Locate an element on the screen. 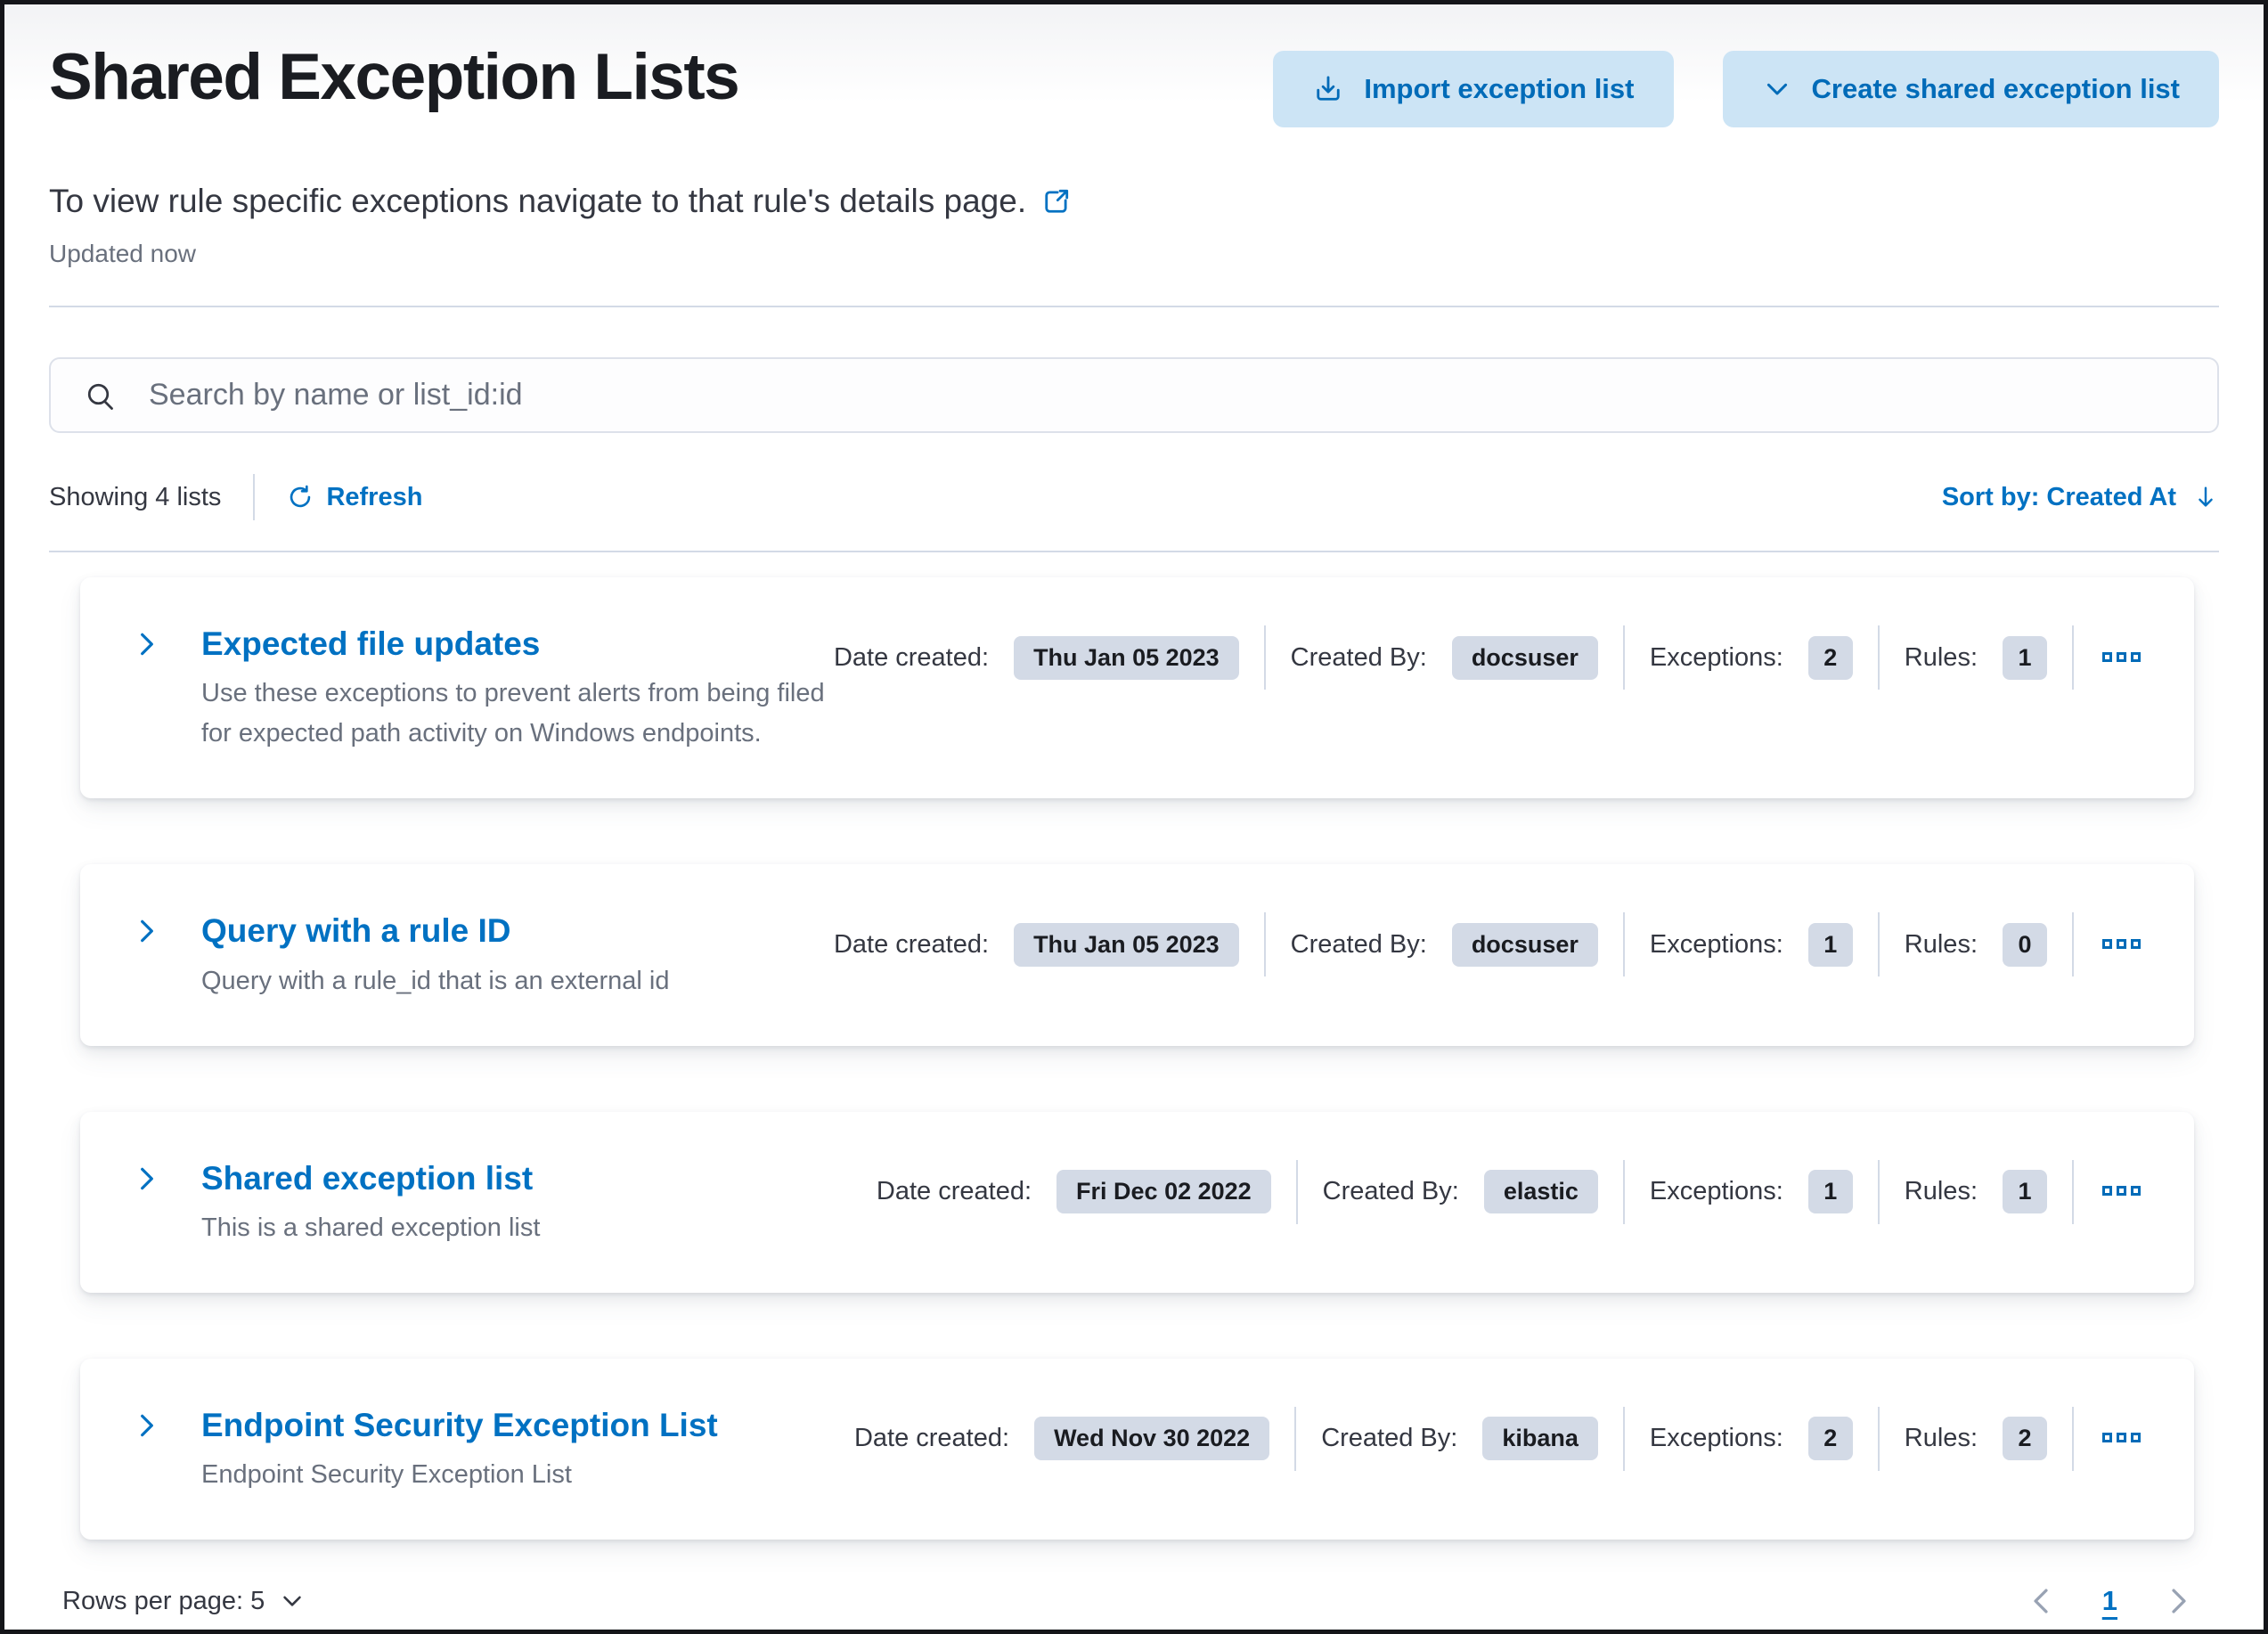 The width and height of the screenshot is (2268, 1634). search-input is located at coordinates (1134, 395).